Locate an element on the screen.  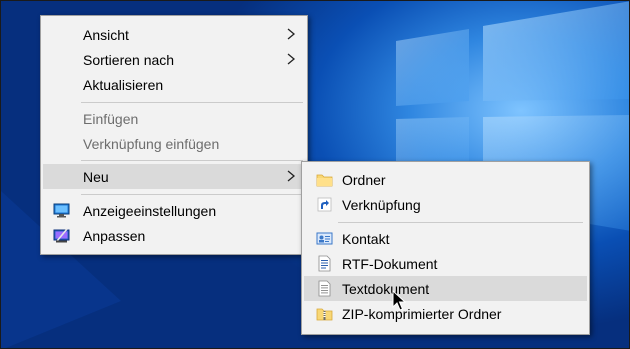
submenu-item-label: Verknüpfung is located at coordinates (381, 204).